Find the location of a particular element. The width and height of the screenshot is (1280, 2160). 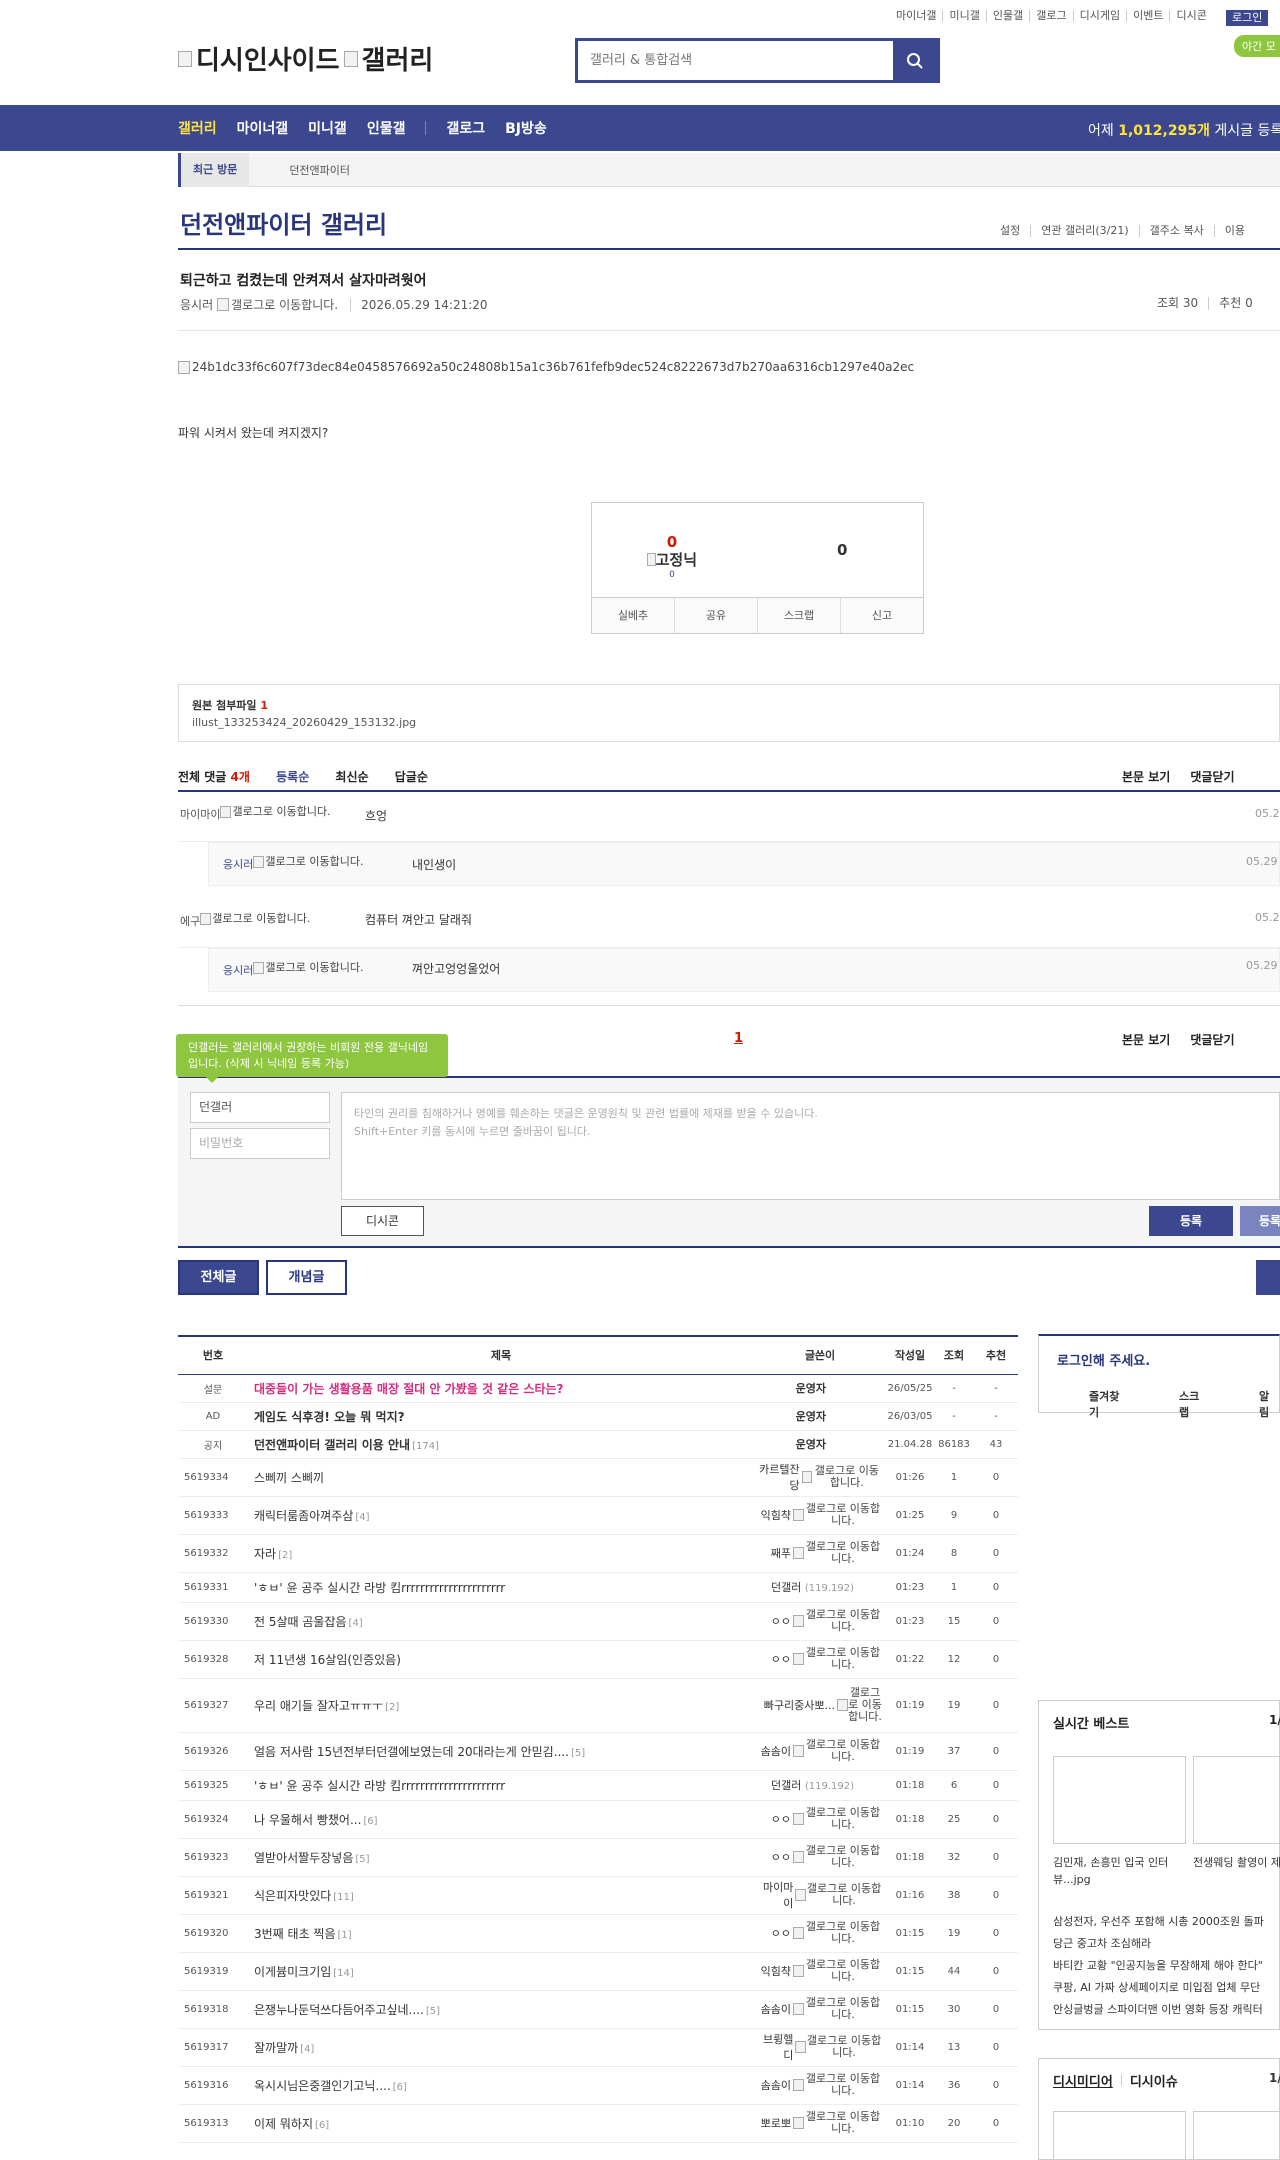

top-link: 디시콘 is located at coordinates (1190, 16).